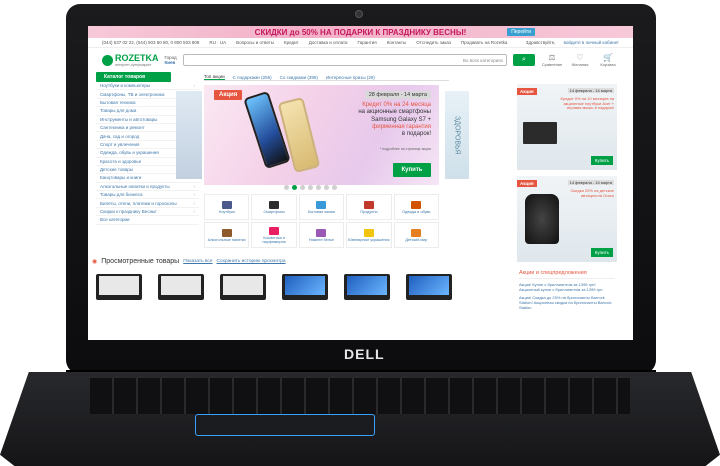  What do you see at coordinates (133, 77) in the screenshot?
I see `catalog-button: Каталог товаров` at bounding box center [133, 77].